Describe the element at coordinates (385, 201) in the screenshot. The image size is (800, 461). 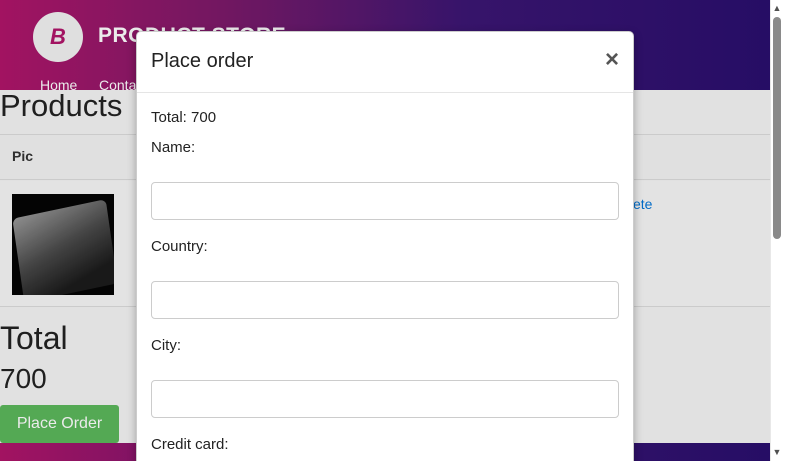
I see `name-input` at that location.